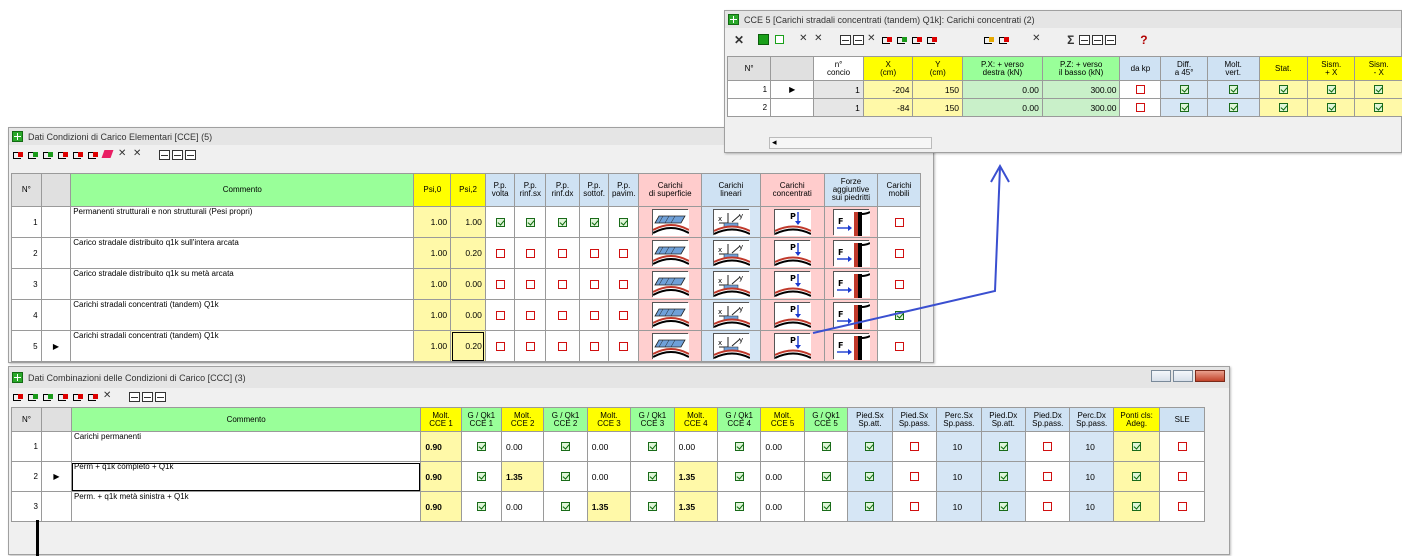  What do you see at coordinates (695, 477) in the screenshot?
I see `molt-cce4-cell: 1.35` at bounding box center [695, 477].